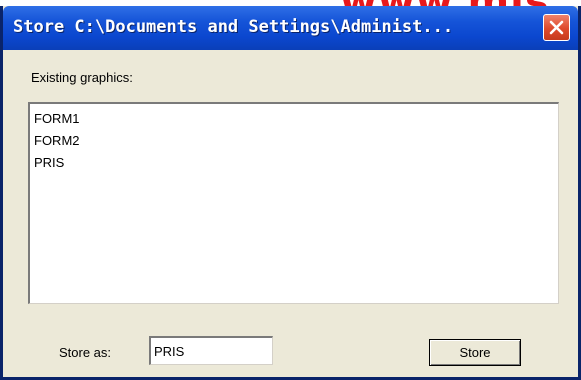 The width and height of the screenshot is (581, 380). I want to click on list-item-pris: PRIS, so click(49, 163).